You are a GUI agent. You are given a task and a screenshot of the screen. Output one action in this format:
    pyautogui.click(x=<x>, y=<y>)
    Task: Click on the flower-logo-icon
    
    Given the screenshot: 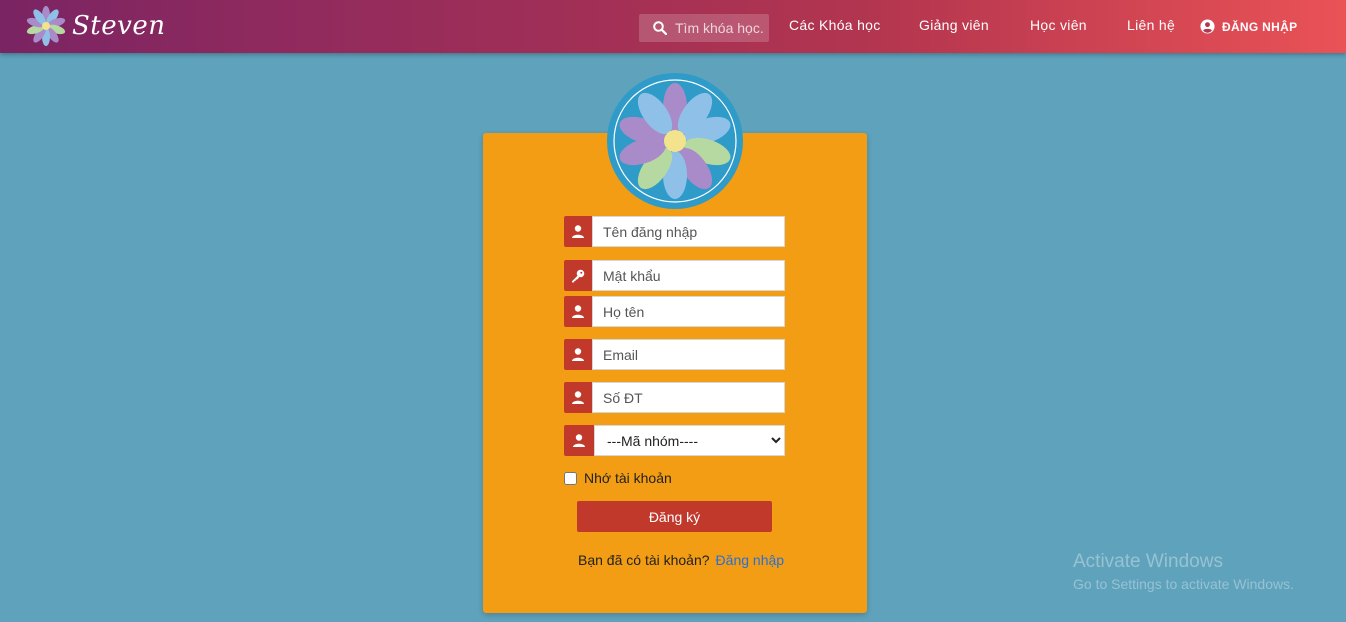 What is the action you would take?
    pyautogui.click(x=46, y=26)
    